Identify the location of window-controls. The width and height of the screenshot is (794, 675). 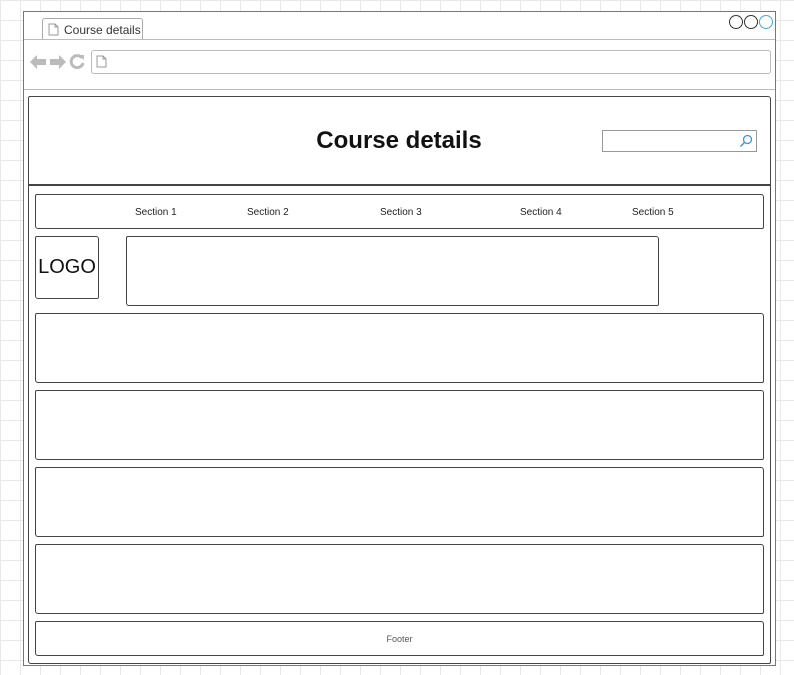
(751, 22).